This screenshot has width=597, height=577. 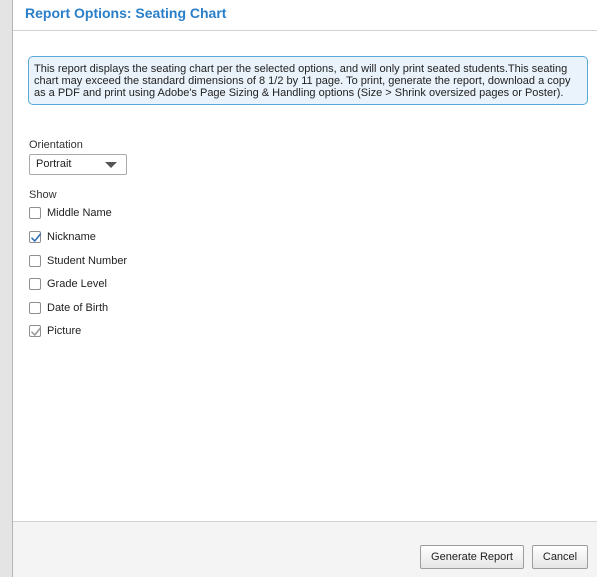 What do you see at coordinates (305, 30) in the screenshot?
I see `title-divider` at bounding box center [305, 30].